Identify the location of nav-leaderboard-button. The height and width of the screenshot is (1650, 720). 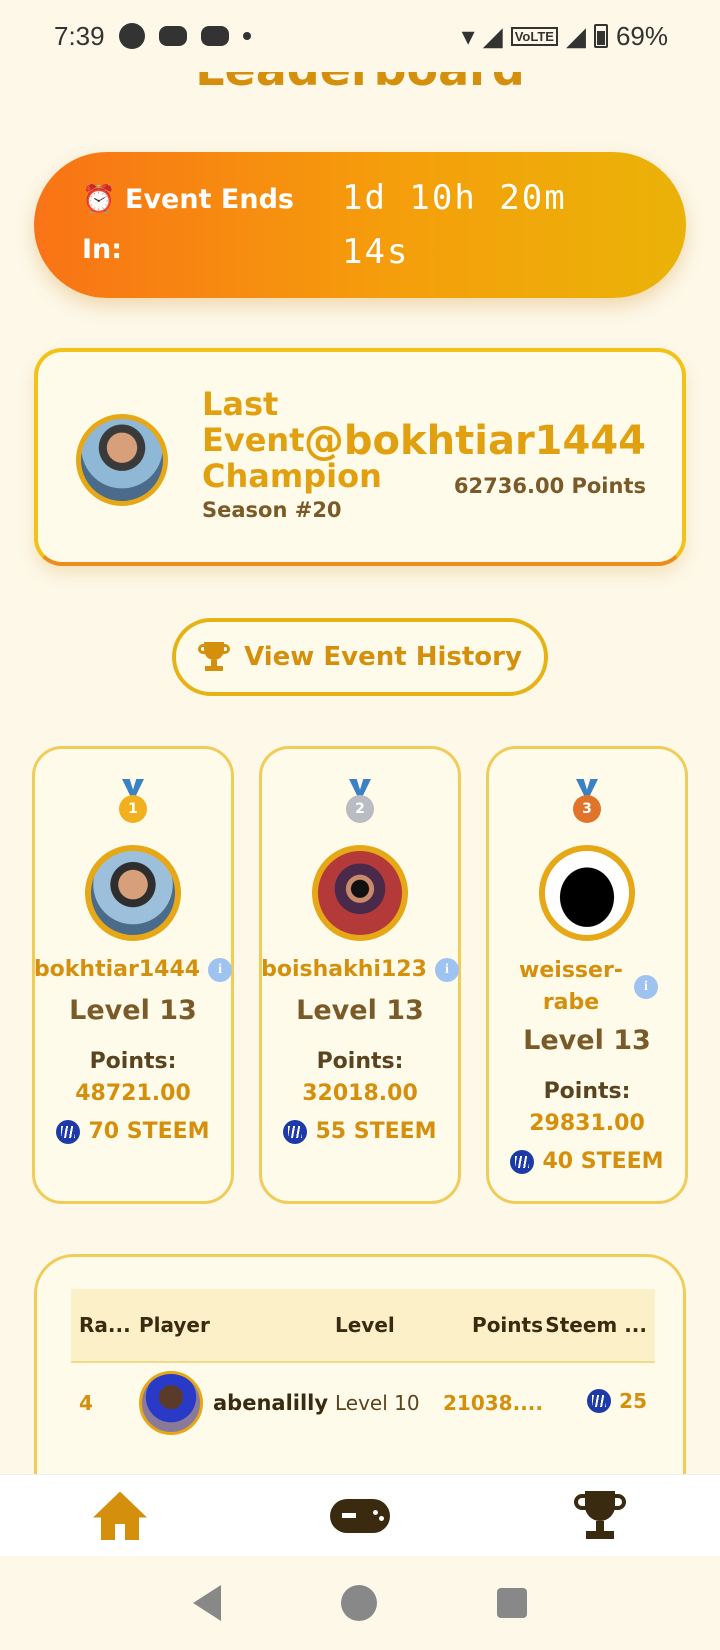
(600, 1516).